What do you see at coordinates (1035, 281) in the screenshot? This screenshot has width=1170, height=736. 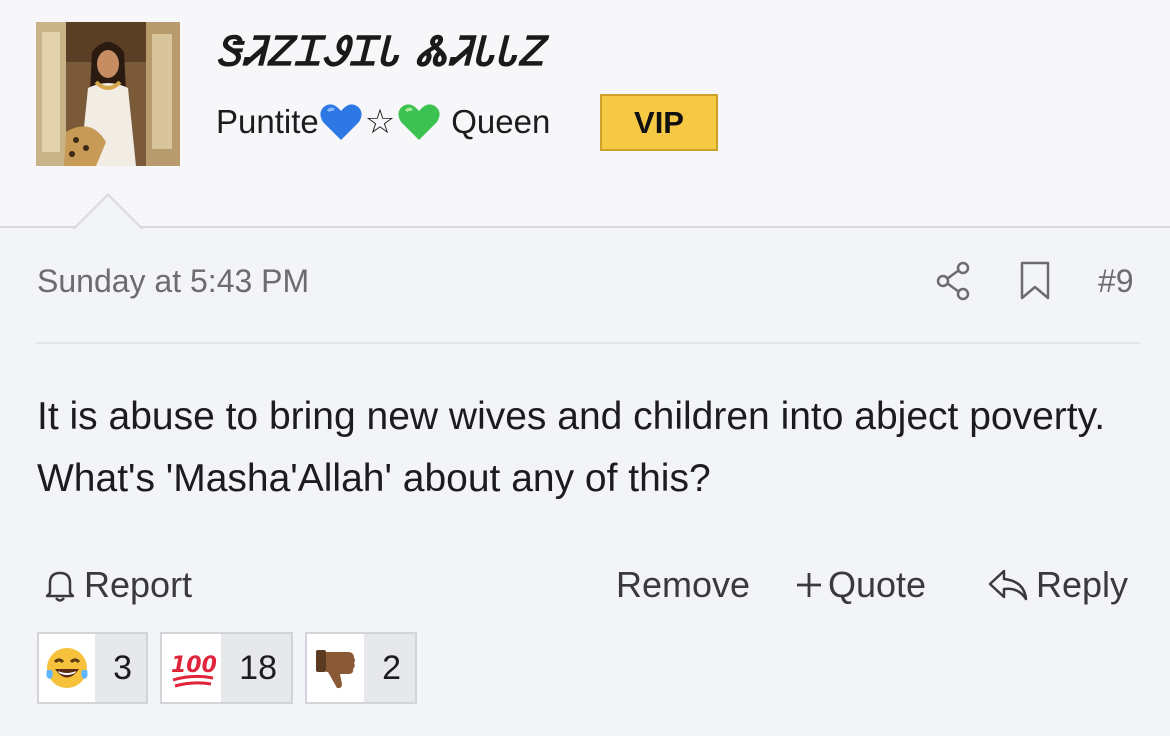 I see `bookmark-icon` at bounding box center [1035, 281].